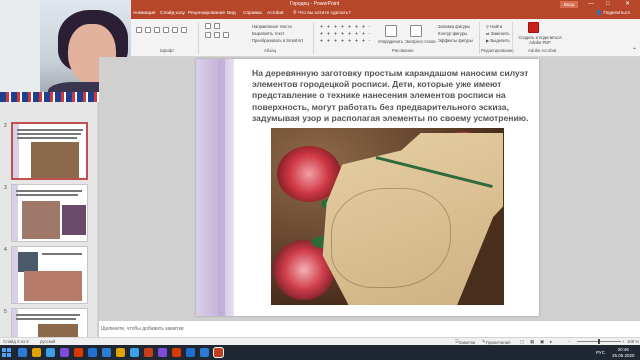 This screenshot has height=360, width=640. I want to click on find-button: ⚲ Найти, so click(494, 26).